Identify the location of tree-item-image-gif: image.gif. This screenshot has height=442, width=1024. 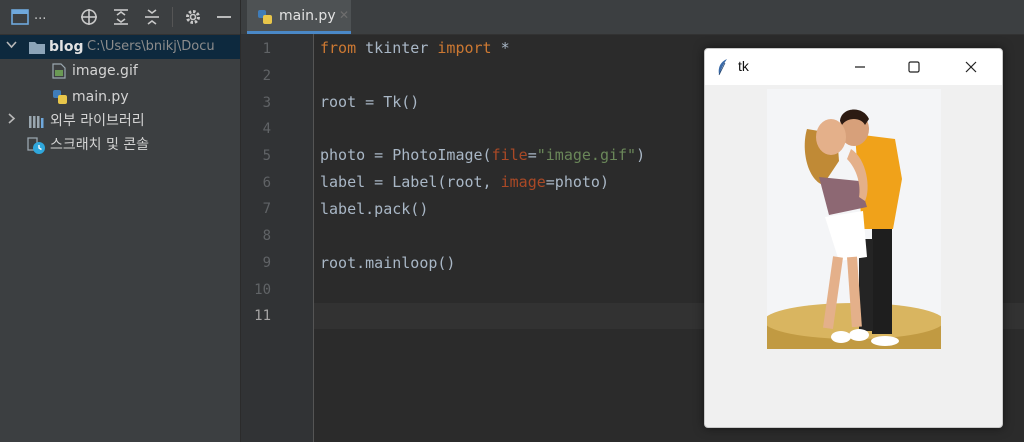
(120, 71).